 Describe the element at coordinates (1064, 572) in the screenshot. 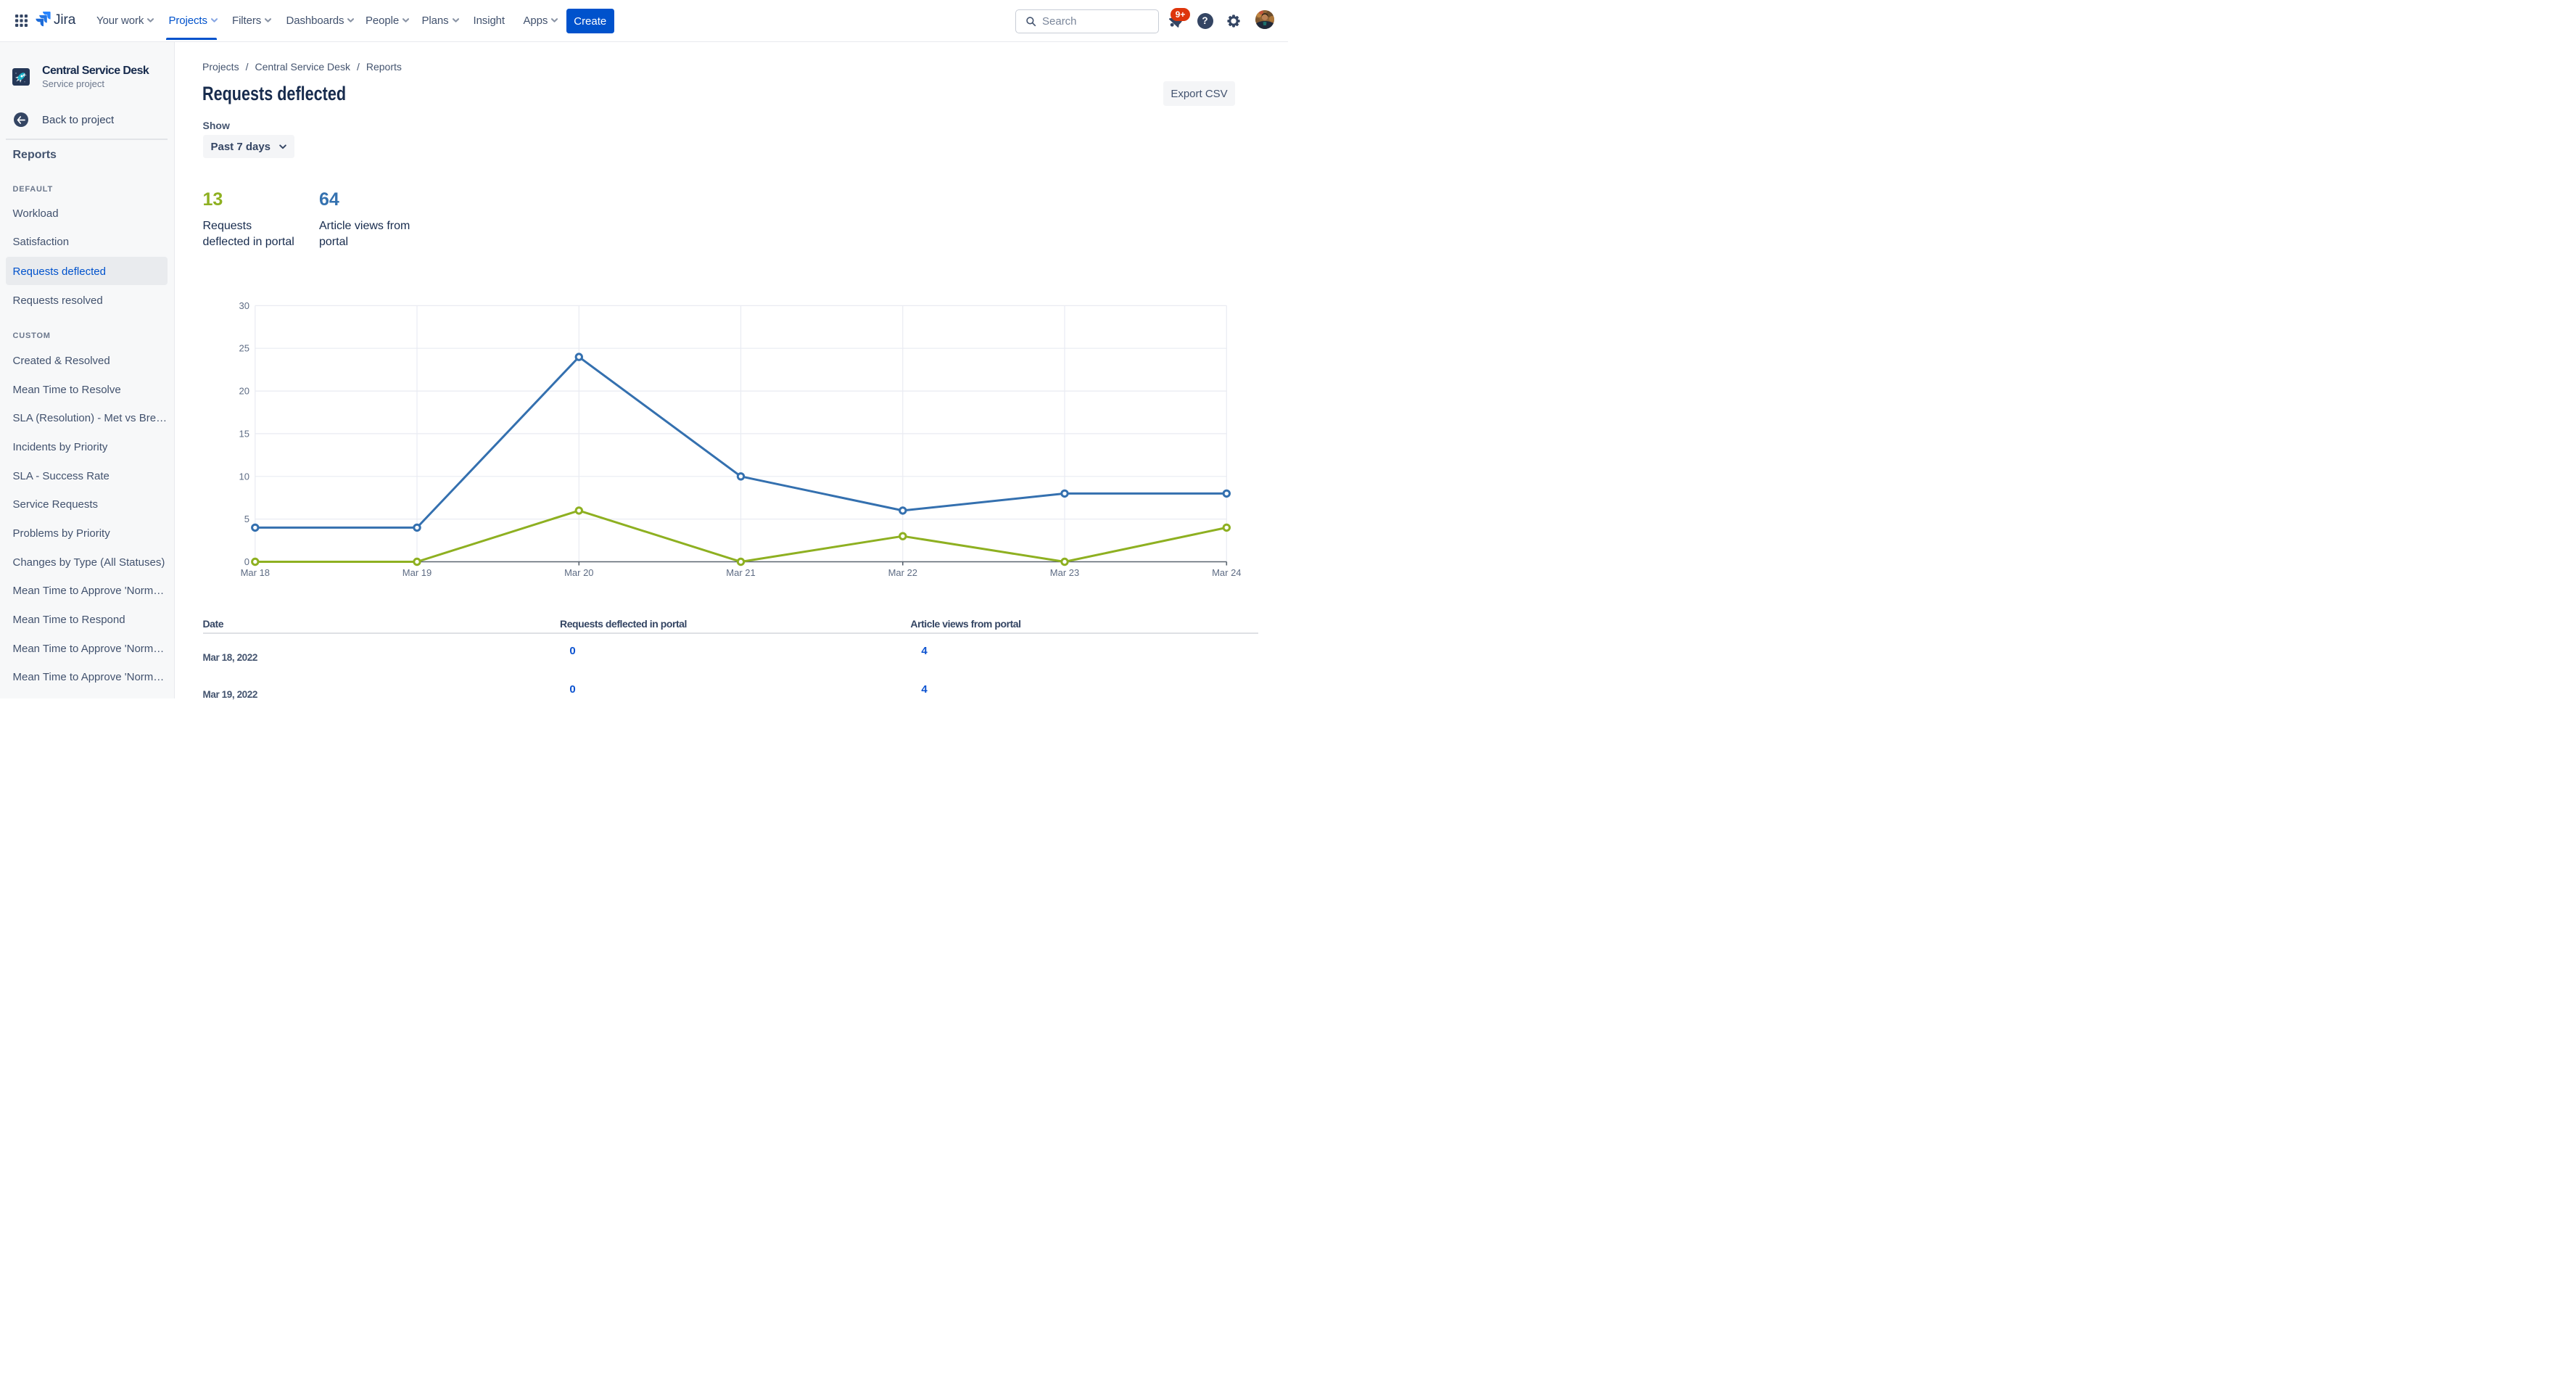

I see `svg-text: Mar 23` at that location.